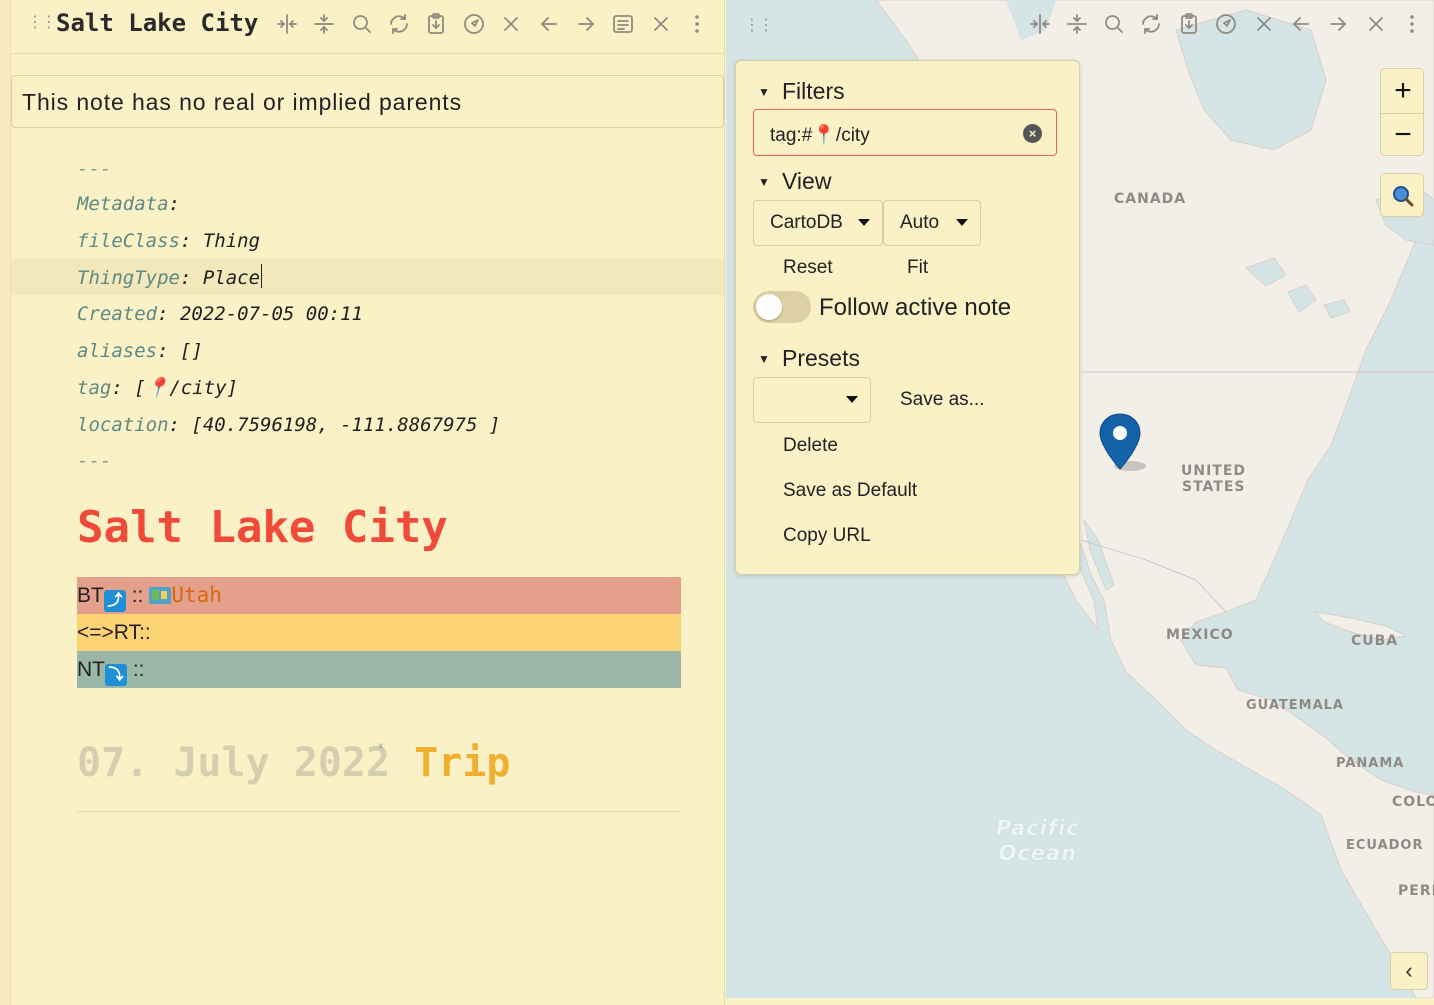  What do you see at coordinates (1032, 133) in the screenshot?
I see `clear-filter-icon: ×` at bounding box center [1032, 133].